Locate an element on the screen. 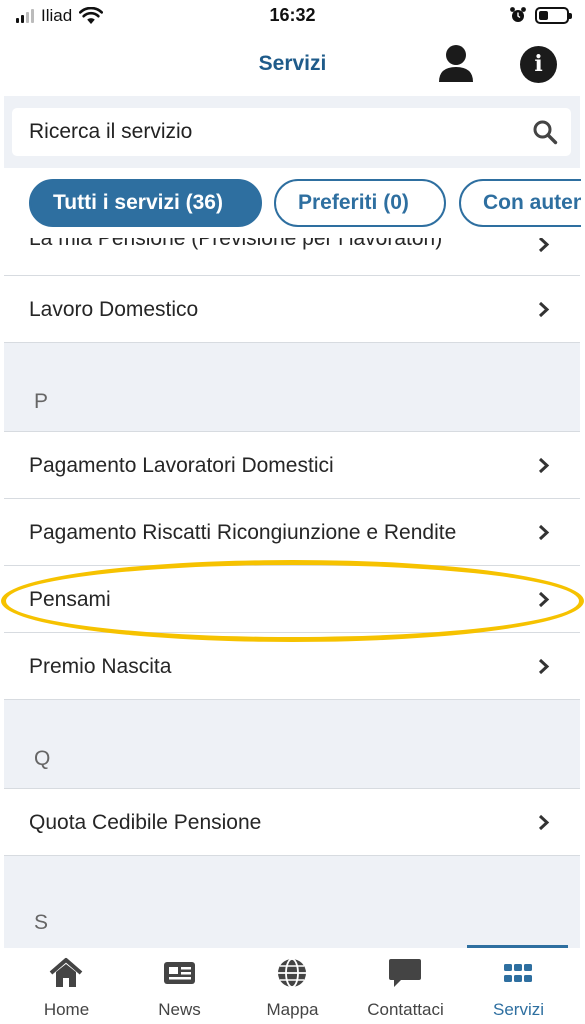 The height and width of the screenshot is (1024, 585). list-item: Premio Nascita is located at coordinates (292, 666).